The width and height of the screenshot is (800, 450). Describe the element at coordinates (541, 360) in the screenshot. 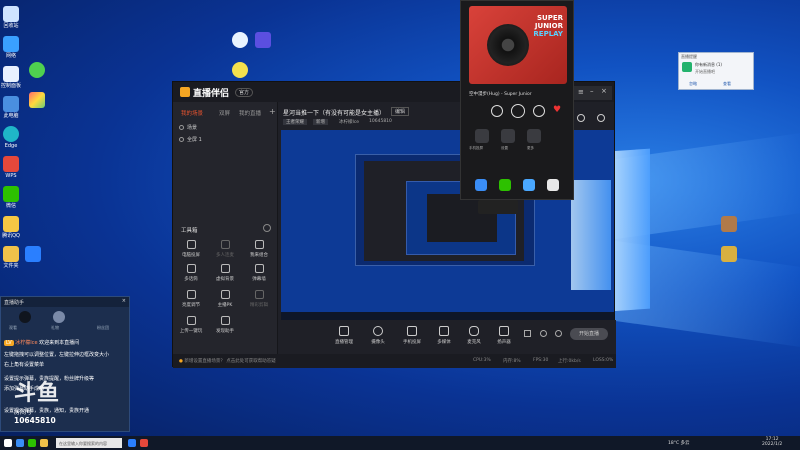

I see `stat-fps: FPS:30` at that location.